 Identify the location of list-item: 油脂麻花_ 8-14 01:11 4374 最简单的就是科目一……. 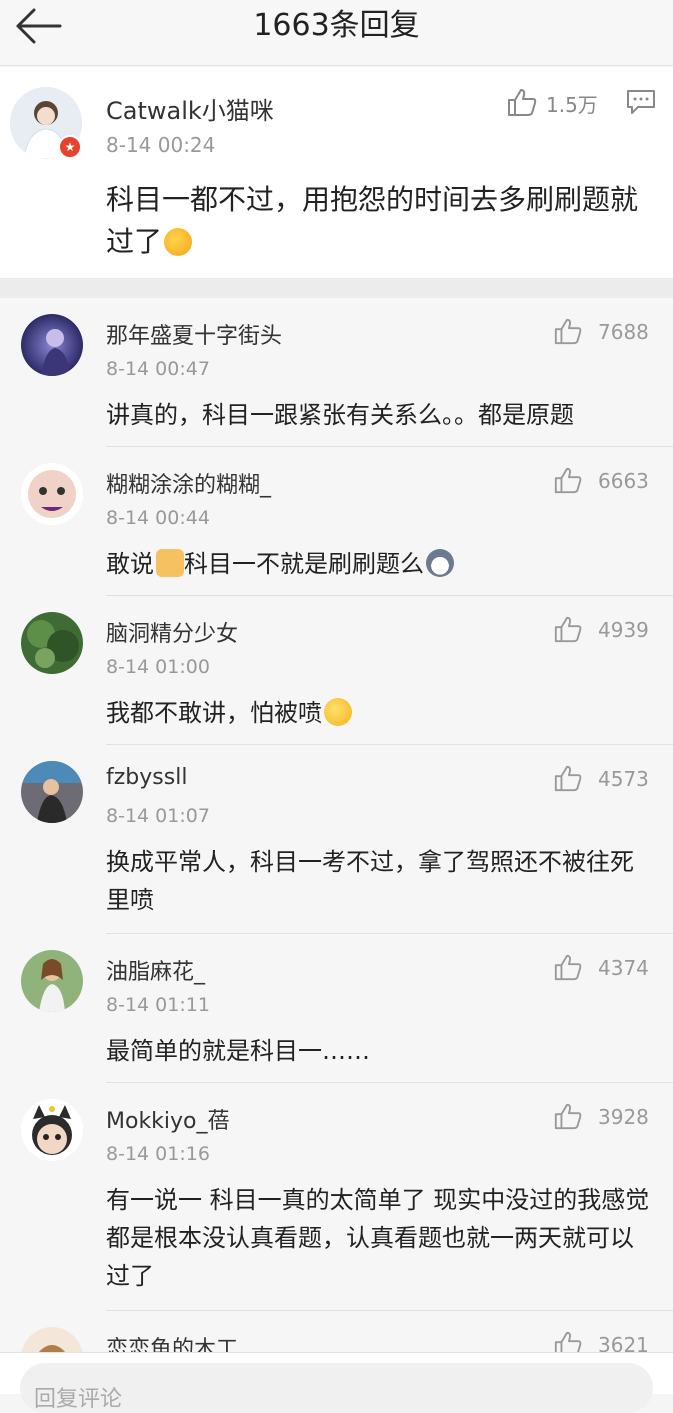
(336, 1008).